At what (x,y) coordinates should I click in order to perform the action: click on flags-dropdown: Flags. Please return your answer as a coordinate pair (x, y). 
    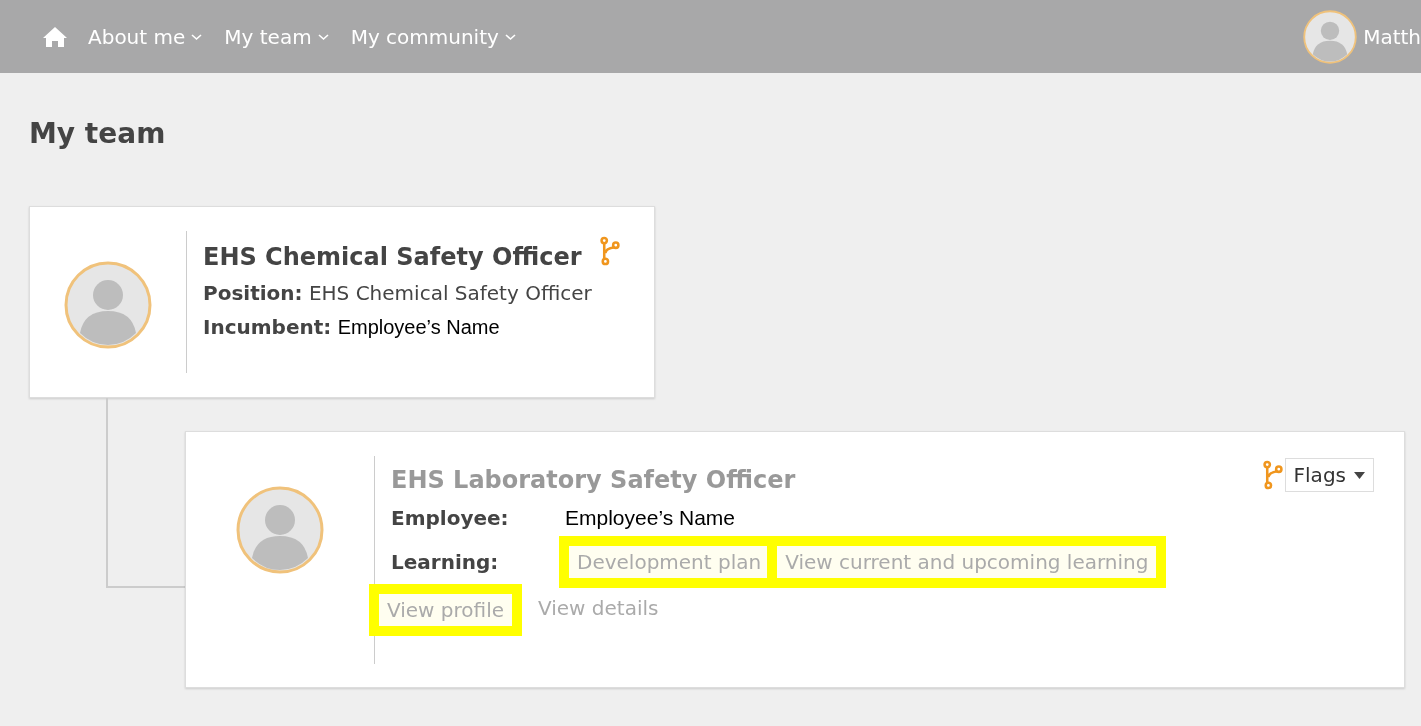
    Looking at the image, I should click on (1329, 475).